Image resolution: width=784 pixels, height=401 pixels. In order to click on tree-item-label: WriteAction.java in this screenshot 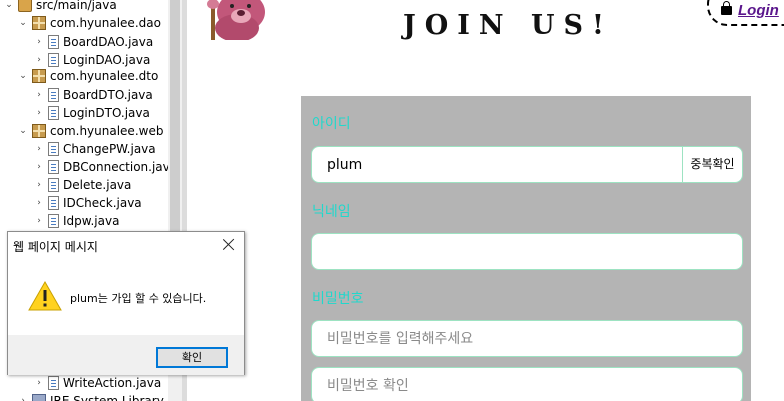, I will do `click(112, 383)`.